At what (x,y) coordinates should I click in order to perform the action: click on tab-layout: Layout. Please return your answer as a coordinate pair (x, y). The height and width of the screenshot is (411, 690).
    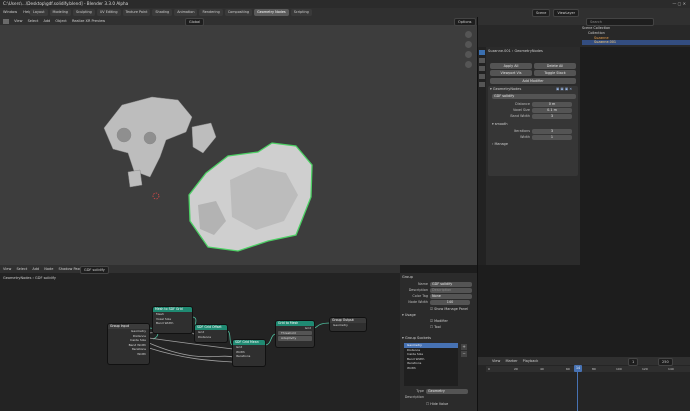
    Looking at the image, I should click on (39, 12).